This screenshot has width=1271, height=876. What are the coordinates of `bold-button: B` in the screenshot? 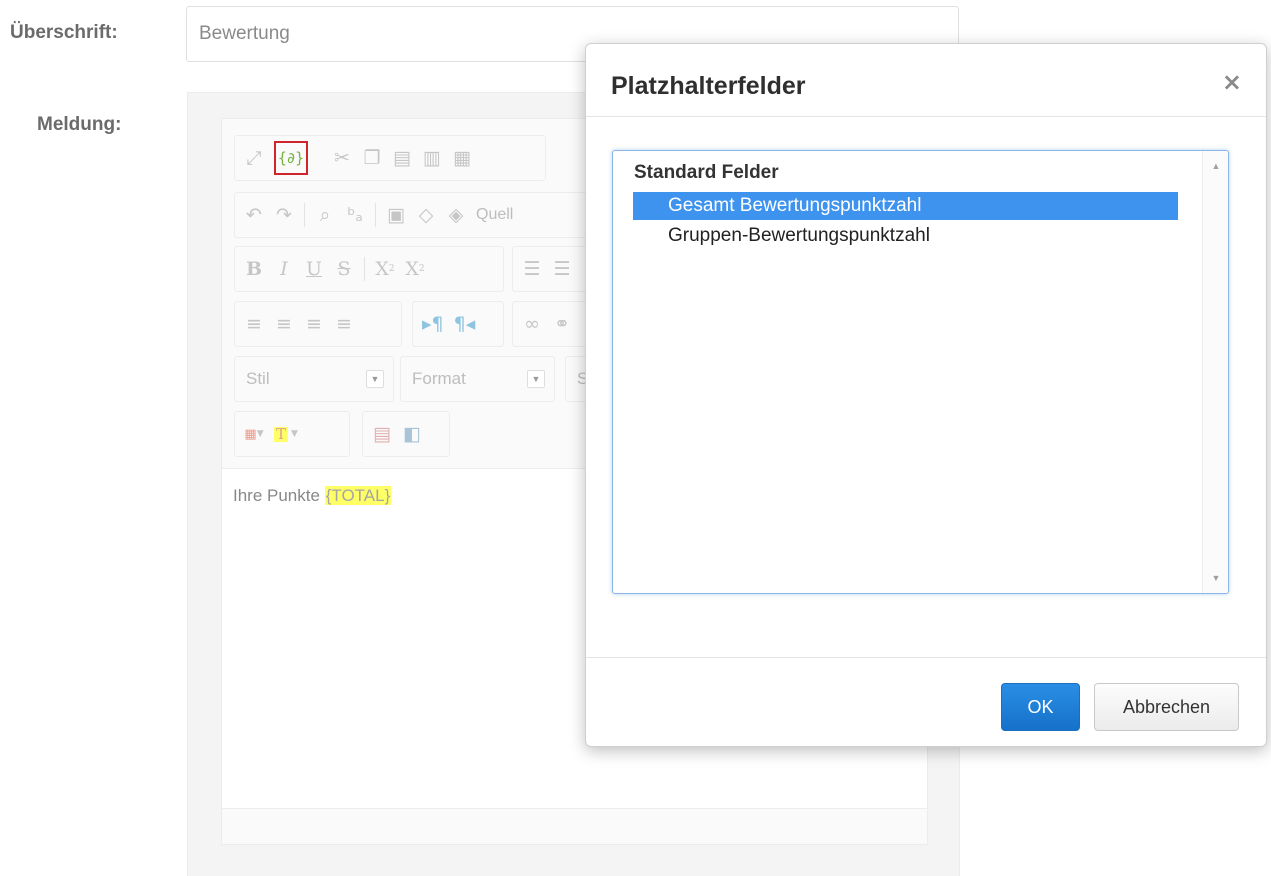 It's located at (254, 269).